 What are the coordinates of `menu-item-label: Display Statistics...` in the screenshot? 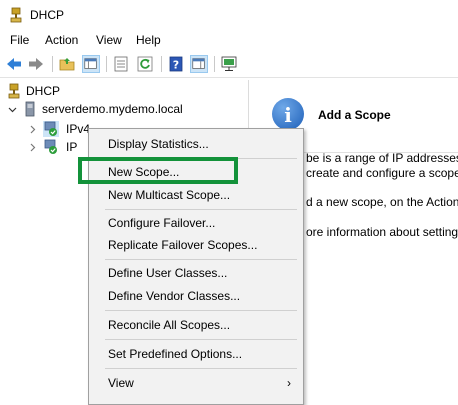 It's located at (158, 144).